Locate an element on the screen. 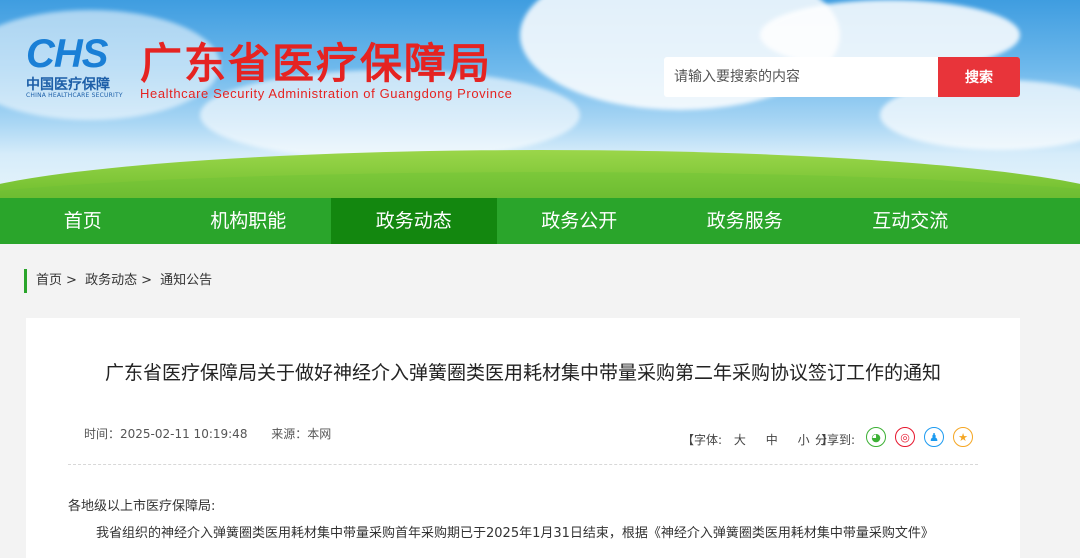  weibo-icon: ◎ is located at coordinates (905, 437).